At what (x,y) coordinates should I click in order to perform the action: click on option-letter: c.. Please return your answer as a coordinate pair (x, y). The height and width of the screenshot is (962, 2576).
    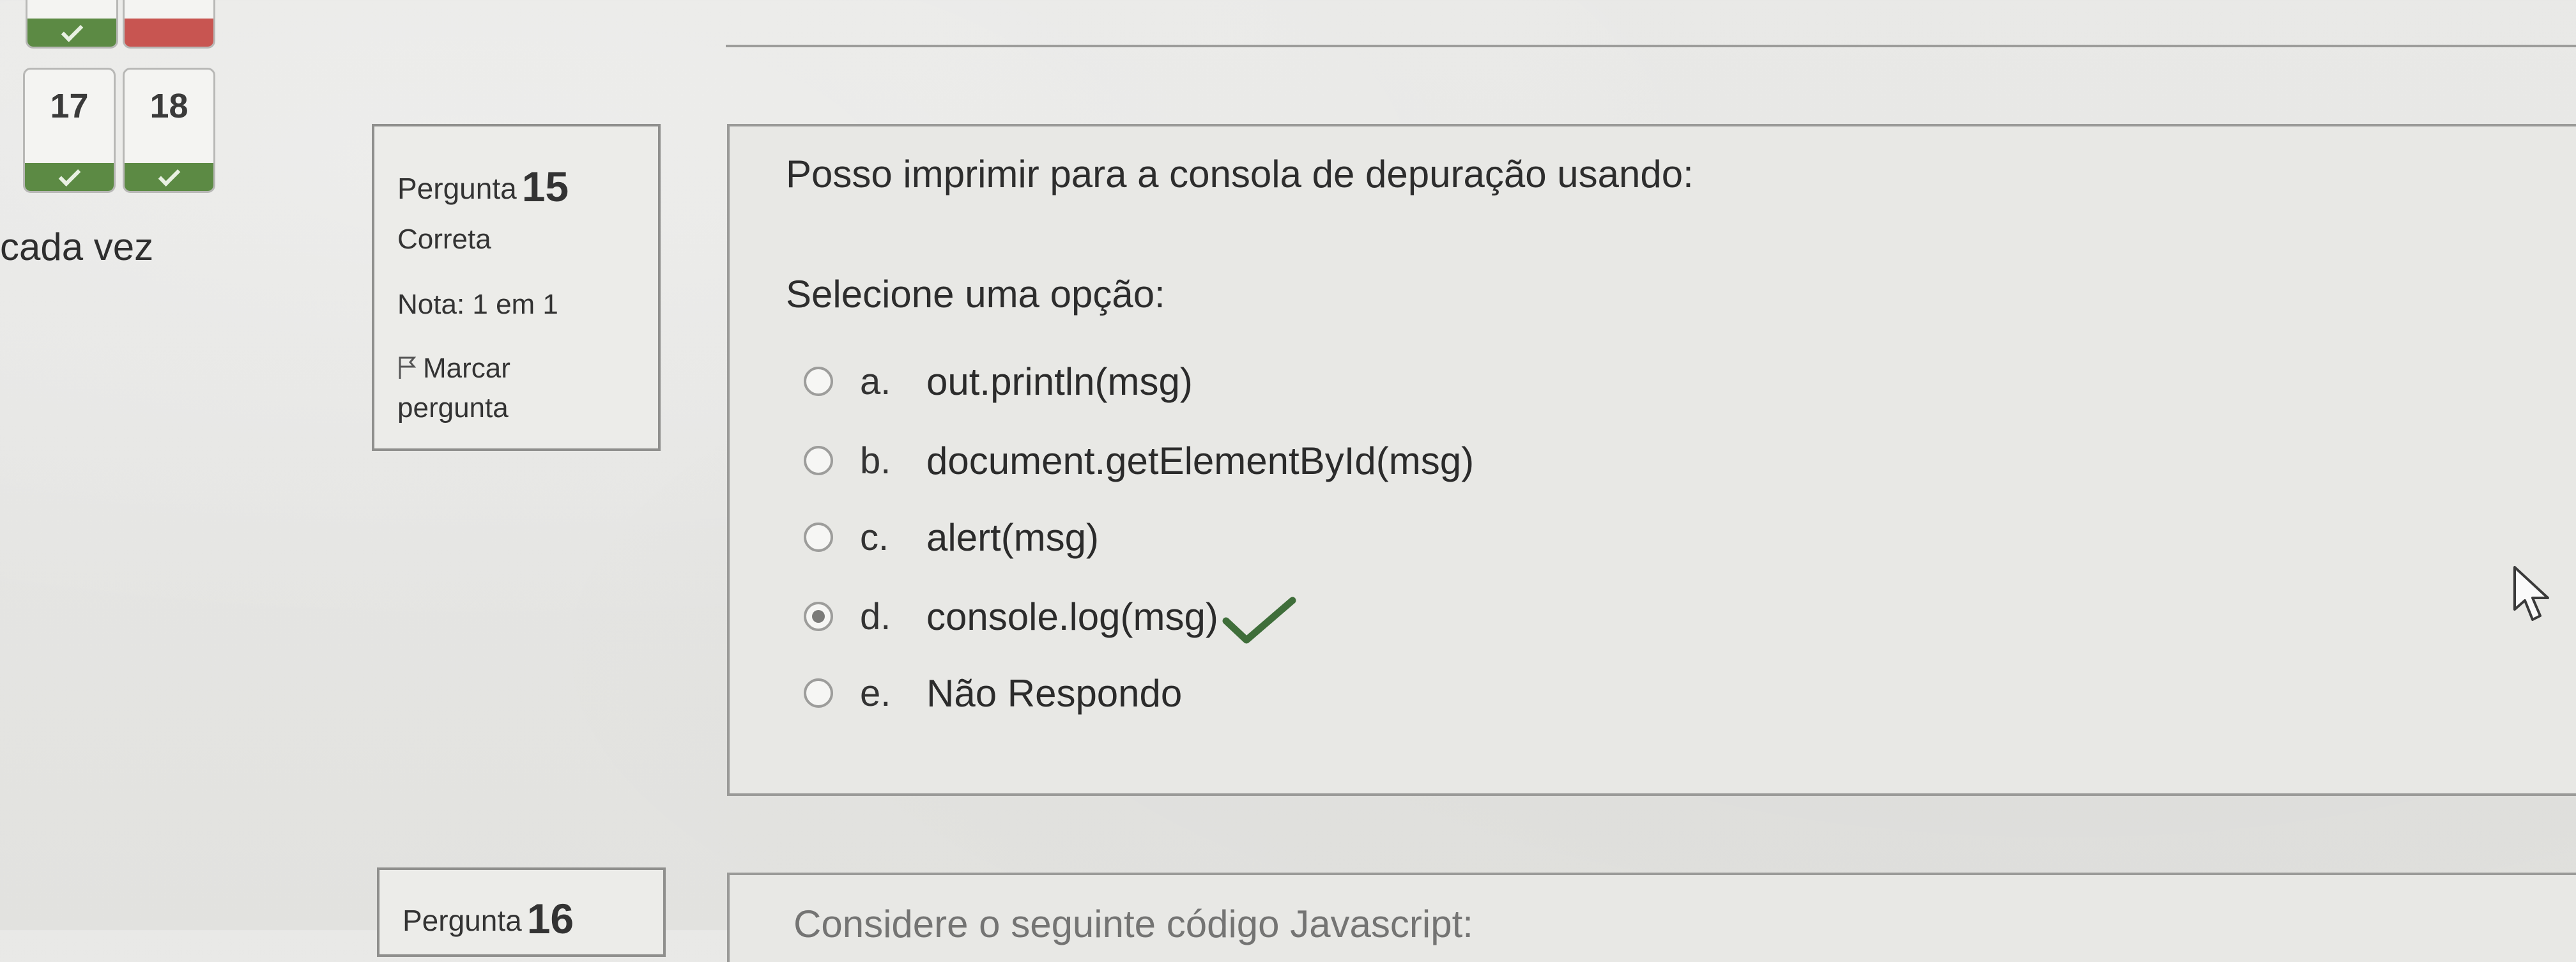
    Looking at the image, I should click on (874, 537).